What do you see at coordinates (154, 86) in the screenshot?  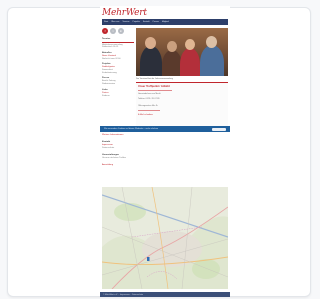 I see `panel-title: Unser Treffpunkt / Anfahrt` at bounding box center [154, 86].